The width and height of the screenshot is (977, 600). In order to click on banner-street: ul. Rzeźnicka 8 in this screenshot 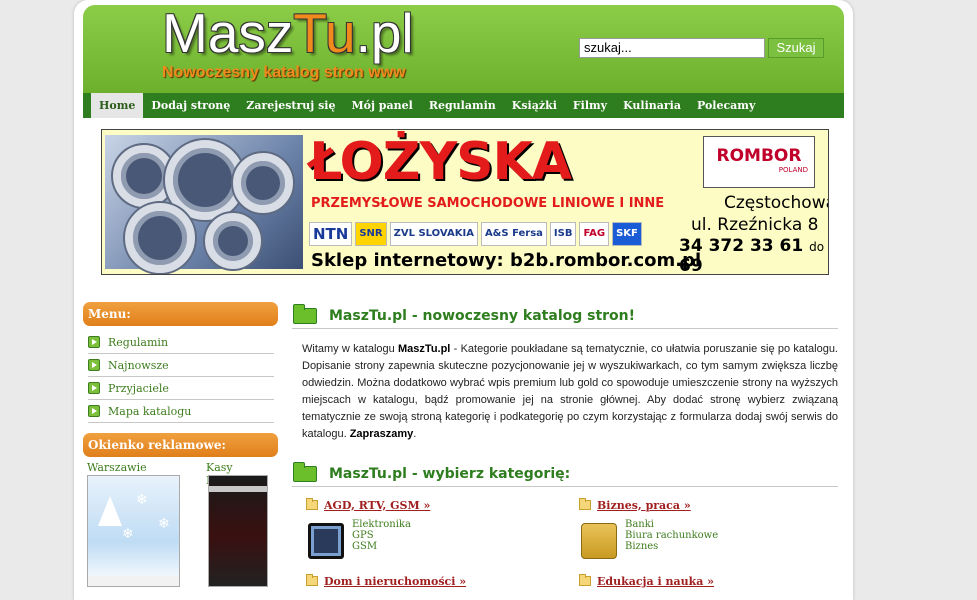, I will do `click(755, 225)`.